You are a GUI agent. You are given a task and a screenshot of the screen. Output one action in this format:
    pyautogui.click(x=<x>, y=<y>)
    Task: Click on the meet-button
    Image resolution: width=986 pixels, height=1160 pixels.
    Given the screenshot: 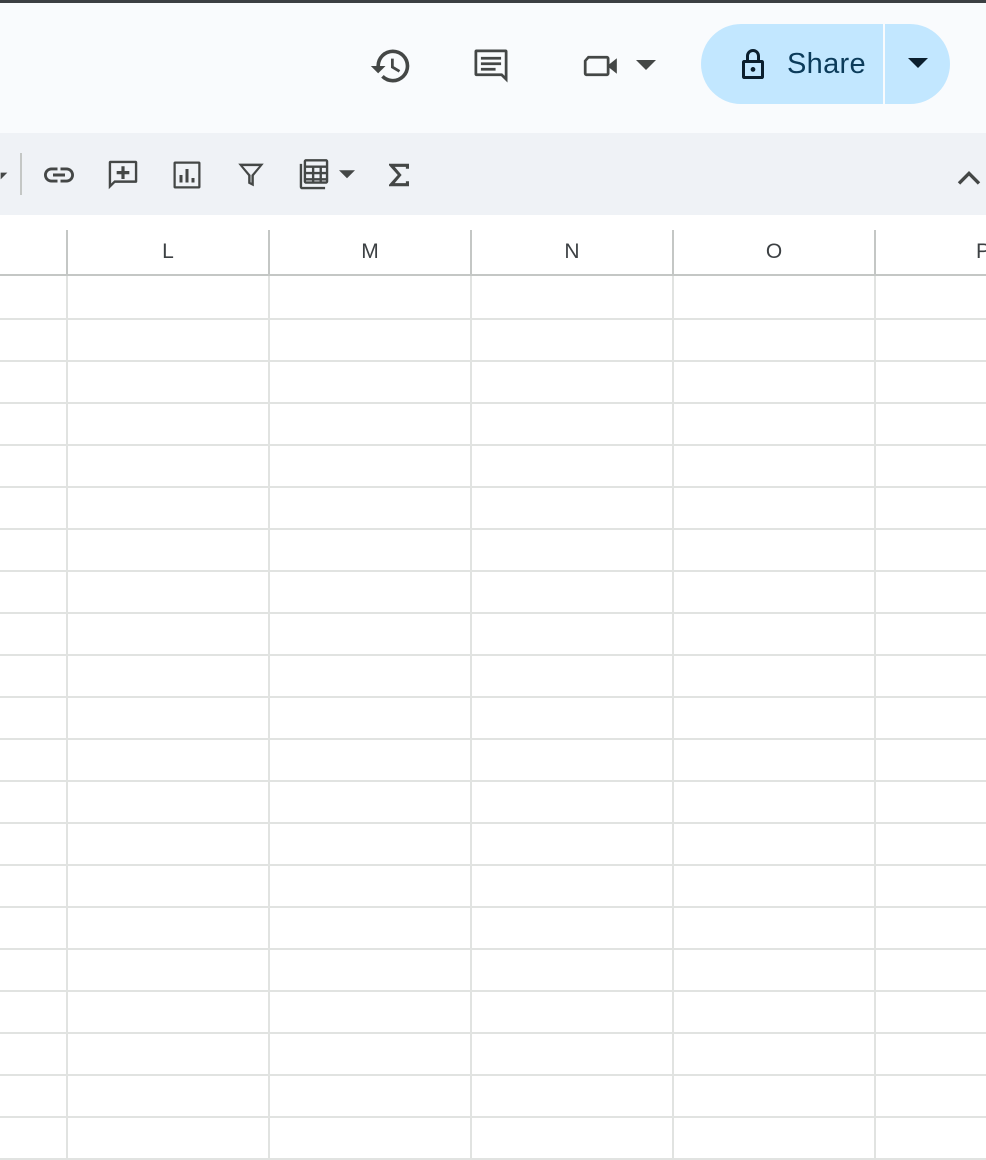 What is the action you would take?
    pyautogui.click(x=617, y=66)
    